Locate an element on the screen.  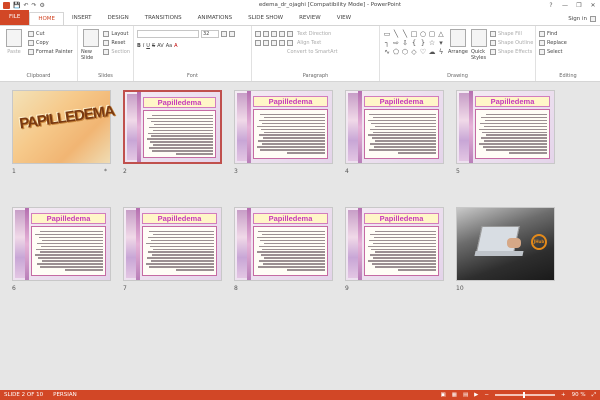
slide-thumbnail-5: Papilledema is located at coordinates (505, 127).